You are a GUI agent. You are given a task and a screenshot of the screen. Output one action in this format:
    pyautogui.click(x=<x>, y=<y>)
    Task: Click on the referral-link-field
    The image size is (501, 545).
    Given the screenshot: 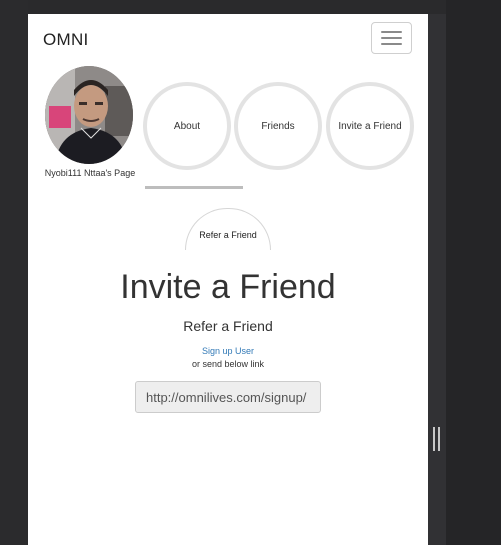 What is the action you would take?
    pyautogui.click(x=228, y=397)
    